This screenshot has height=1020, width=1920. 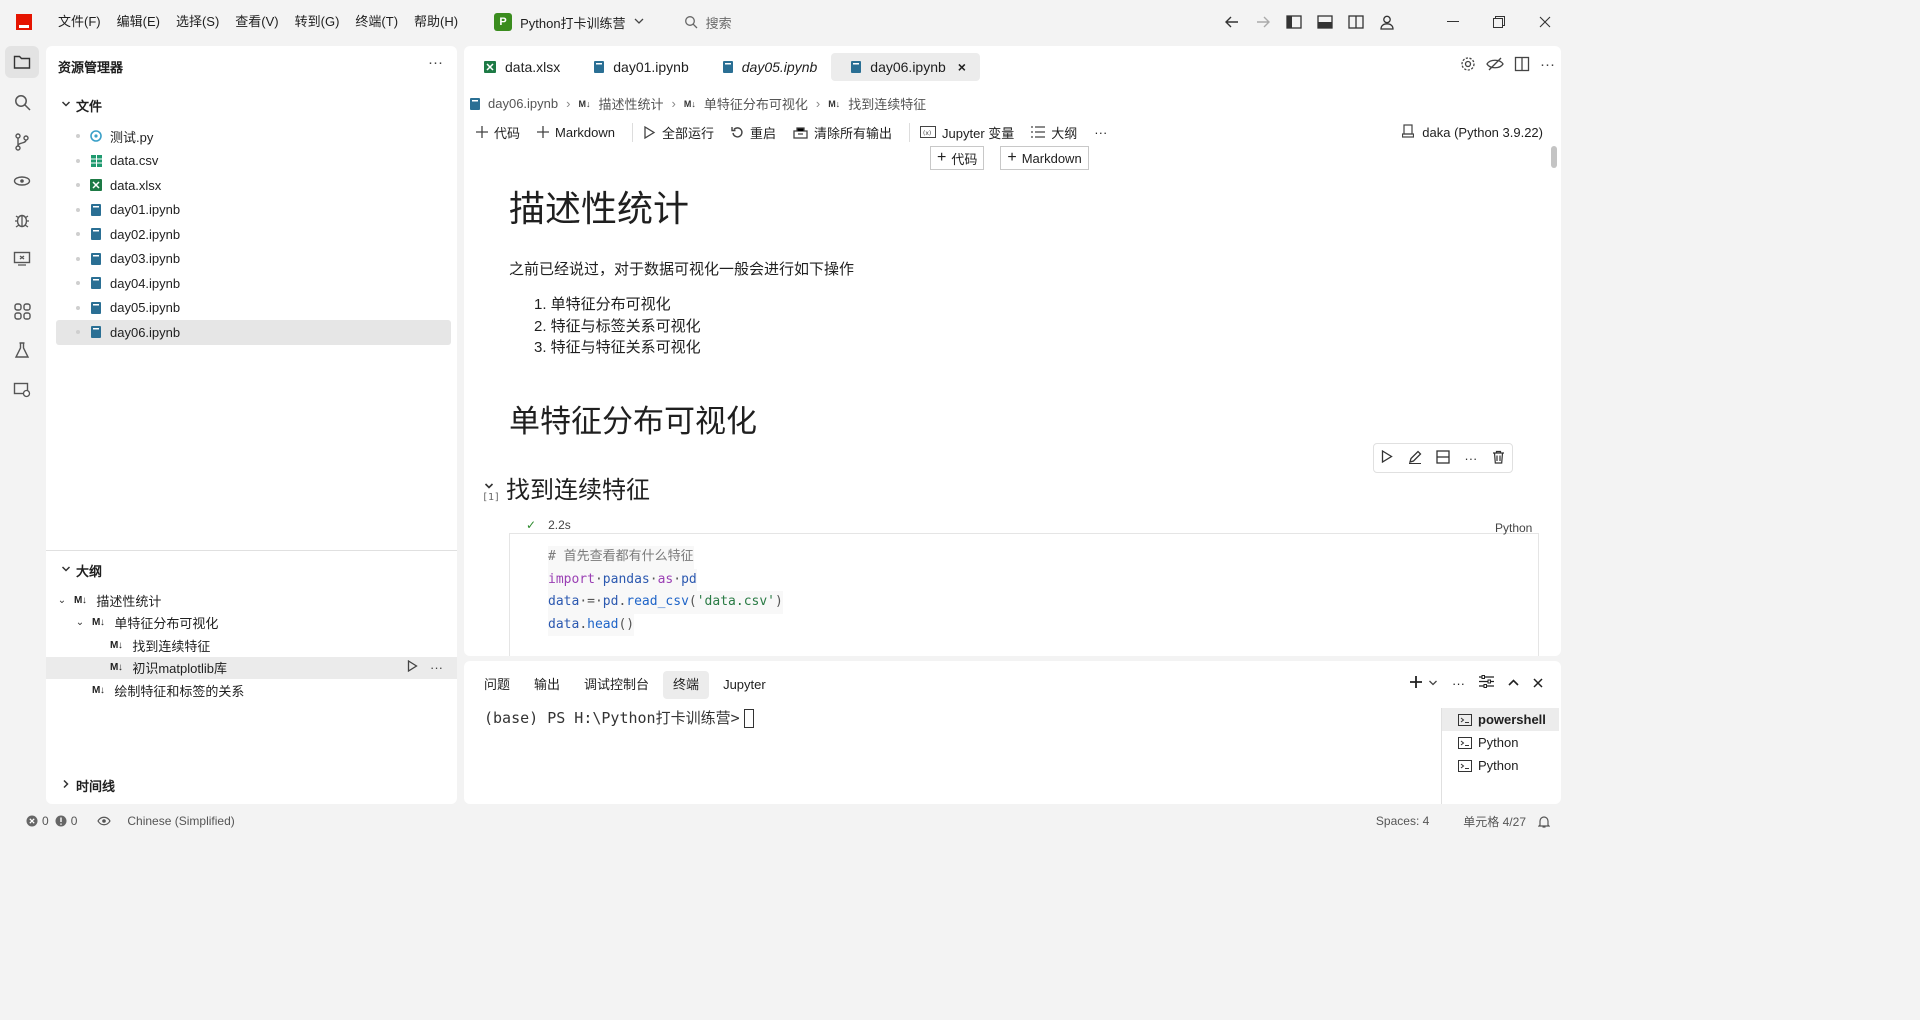 What do you see at coordinates (957, 158) in the screenshot?
I see `insert-code-button: + 代码` at bounding box center [957, 158].